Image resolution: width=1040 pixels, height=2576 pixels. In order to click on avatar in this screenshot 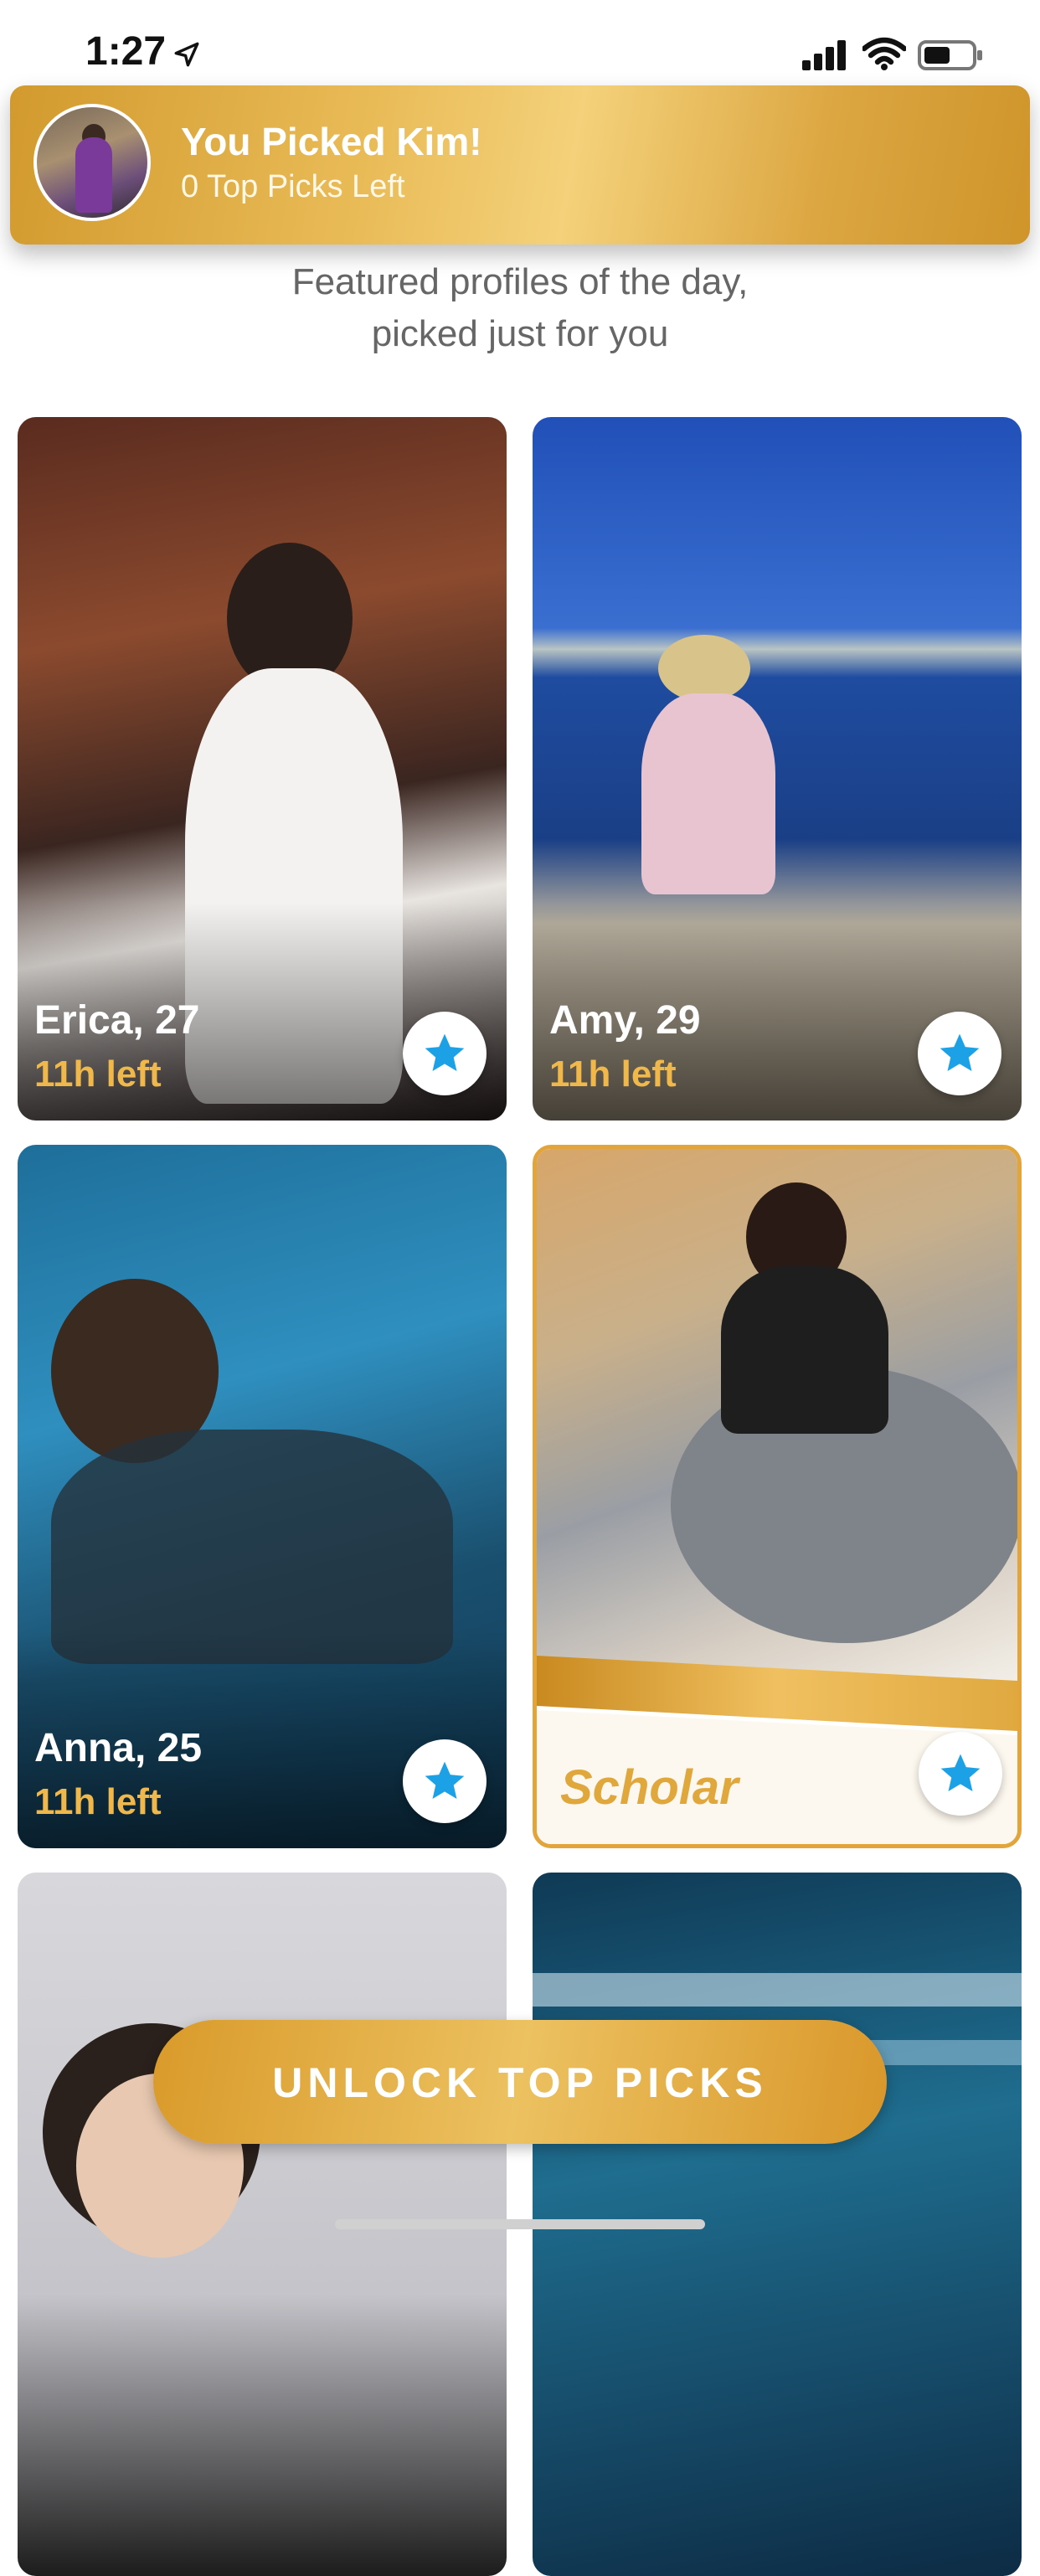, I will do `click(92, 162)`.